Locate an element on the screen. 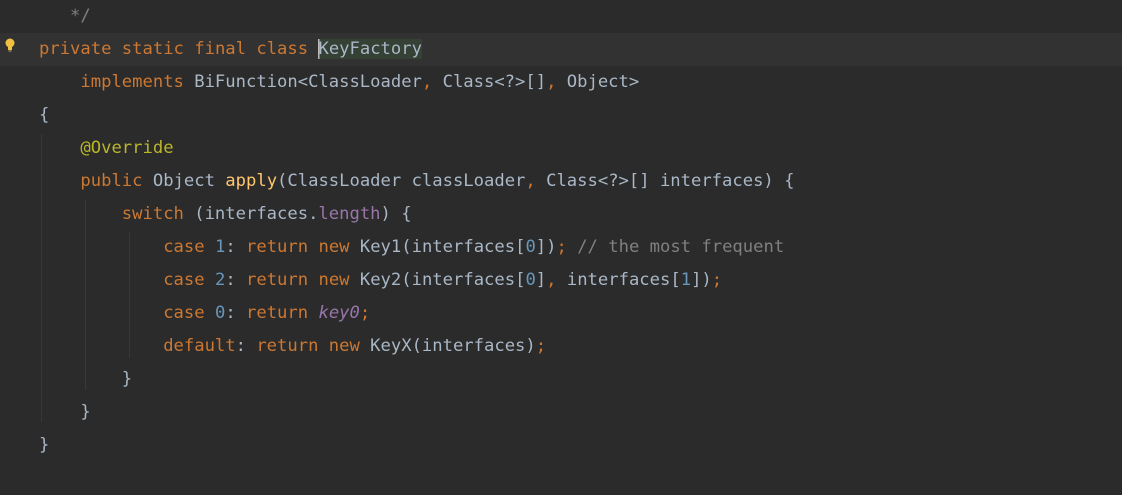  code-token: ) { is located at coordinates (396, 214).